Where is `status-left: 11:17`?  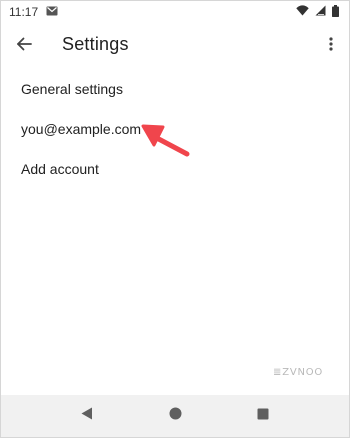
status-left: 11:17 is located at coordinates (33, 12).